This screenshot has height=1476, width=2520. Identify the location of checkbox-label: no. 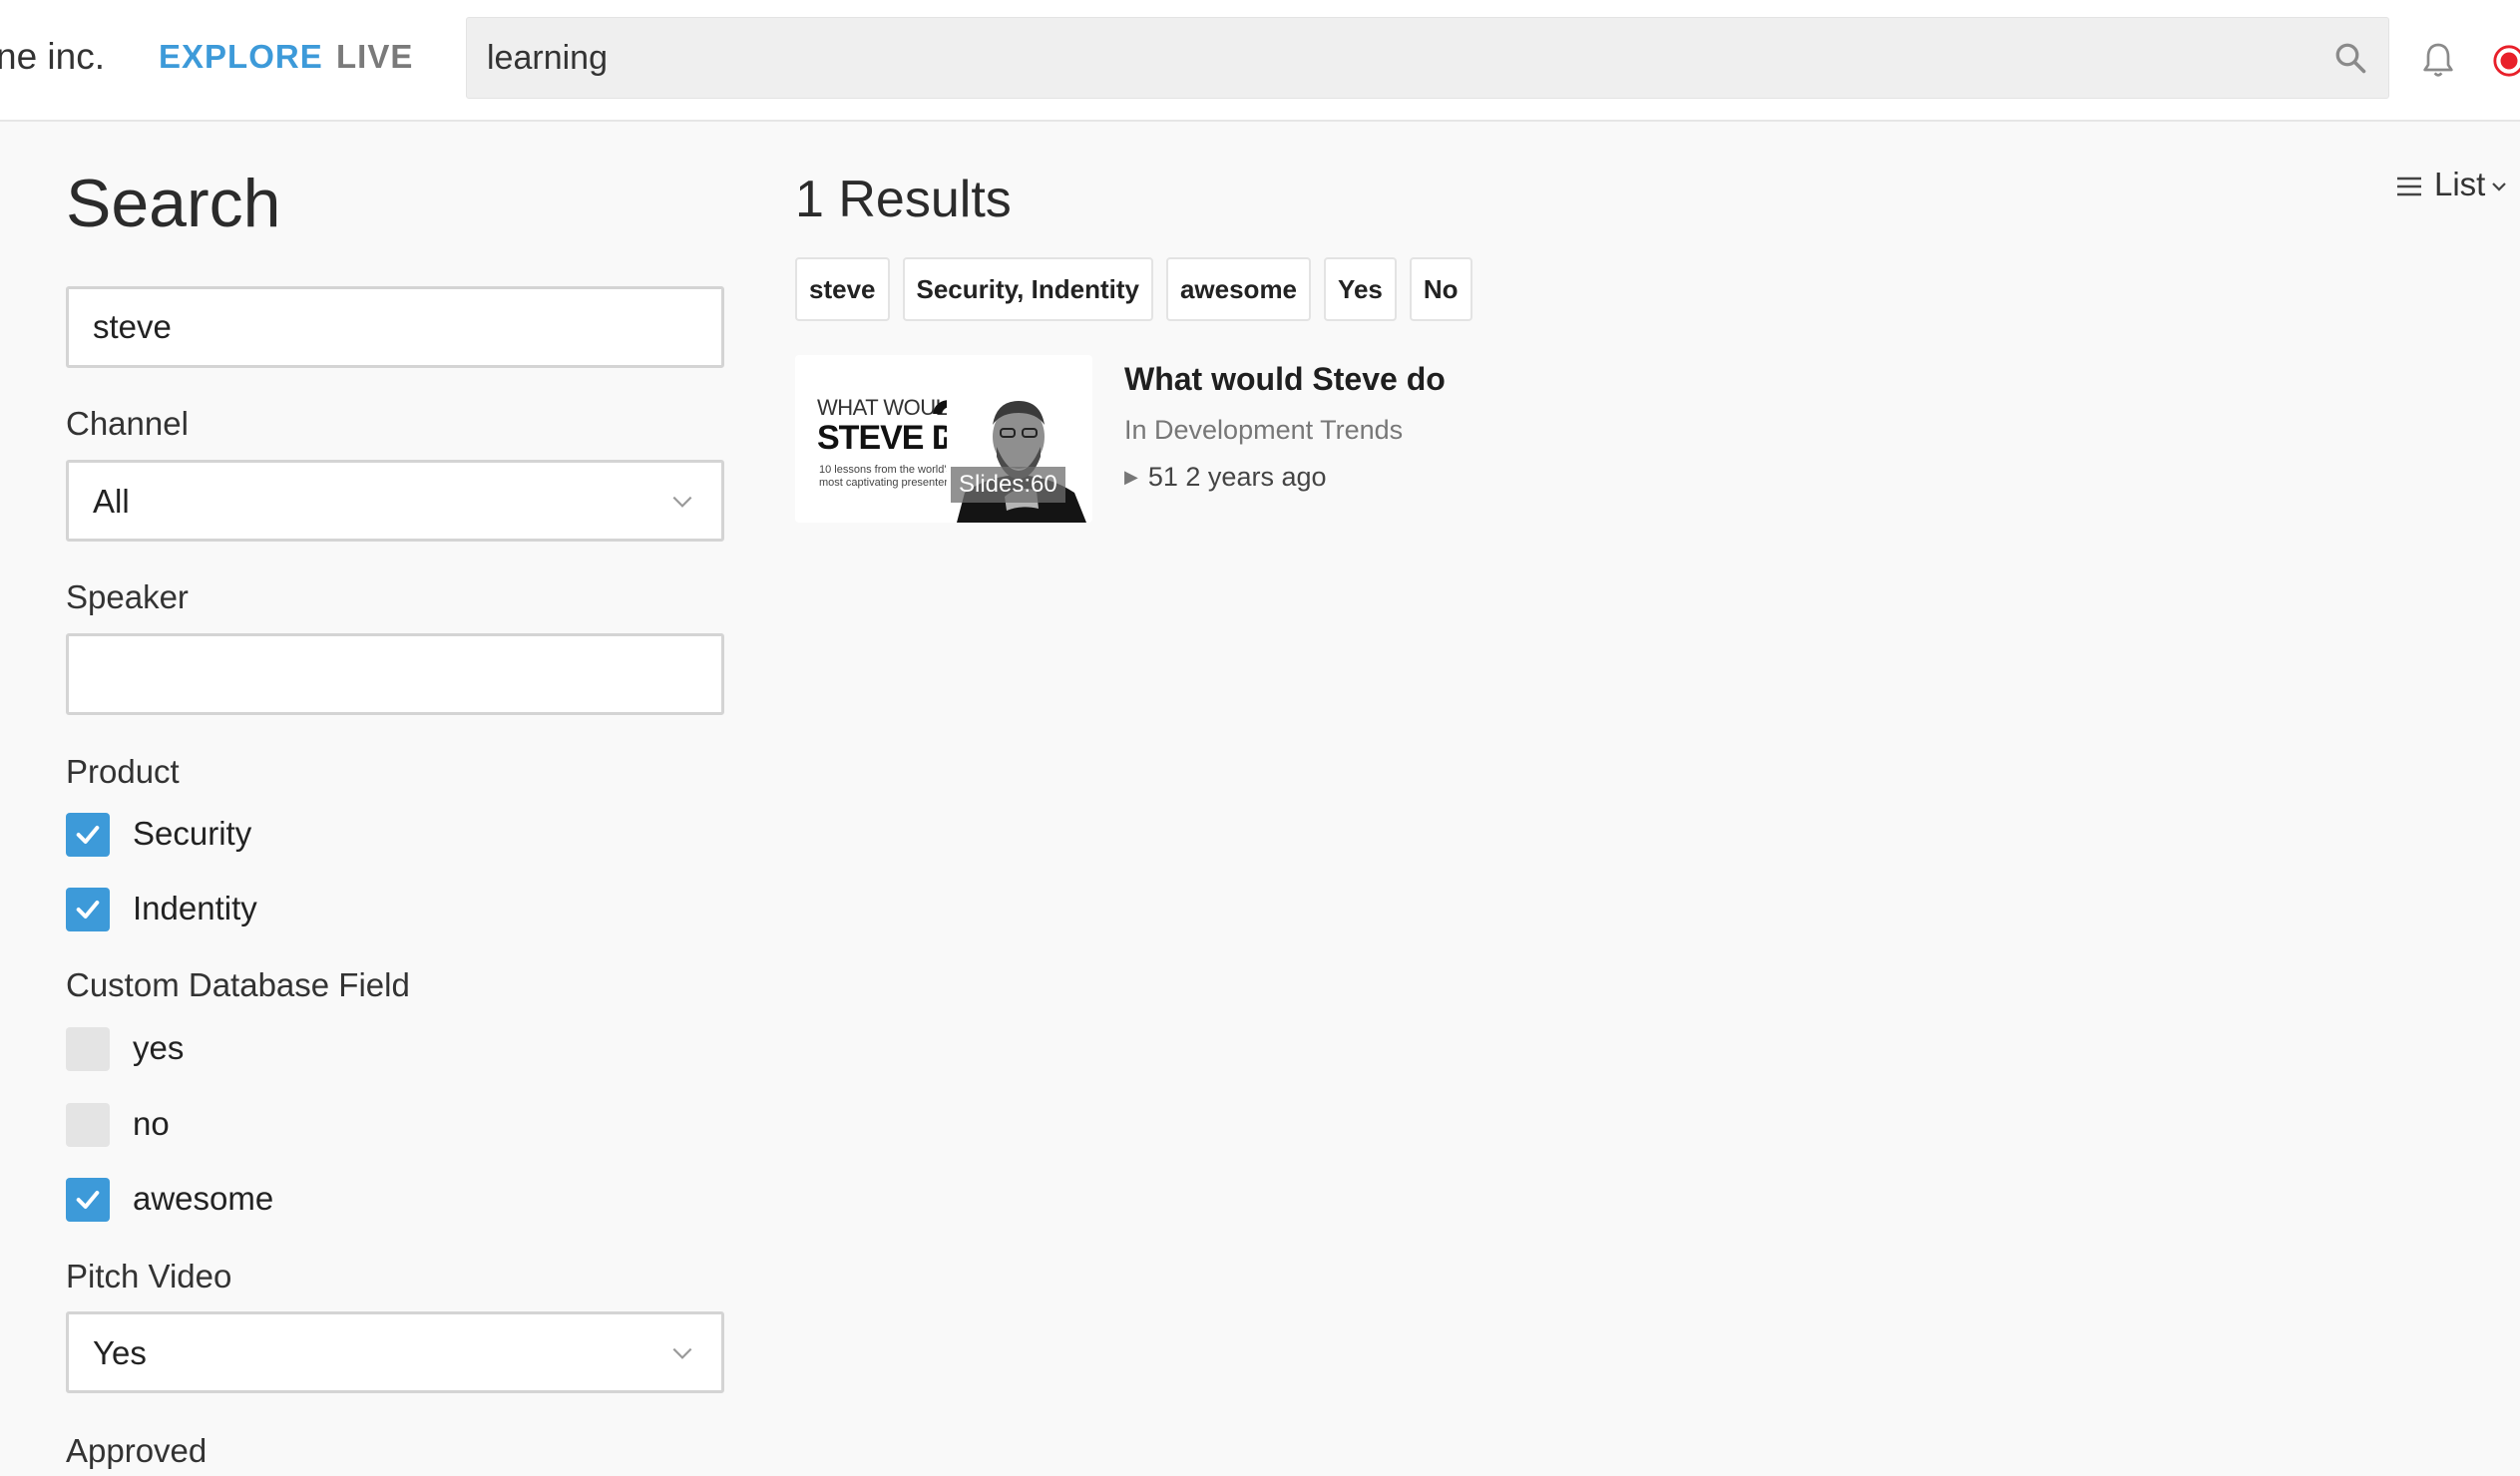
(151, 1123).